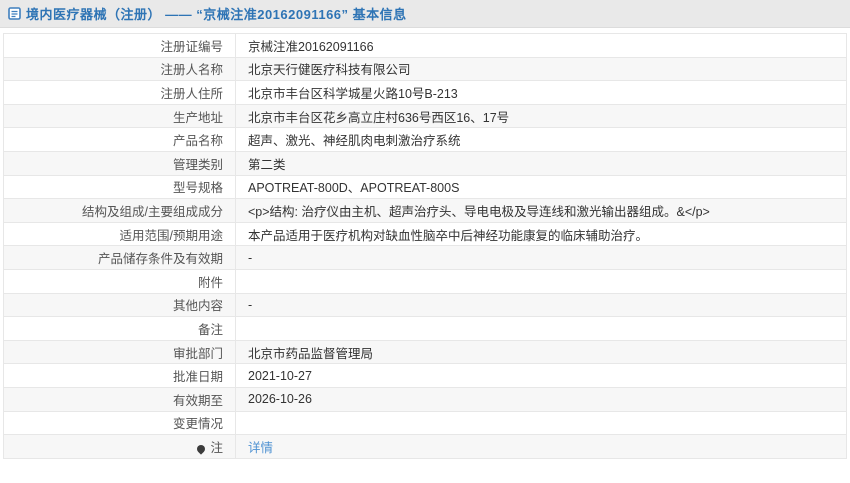  I want to click on row-label: 注册证编号, so click(119, 45).